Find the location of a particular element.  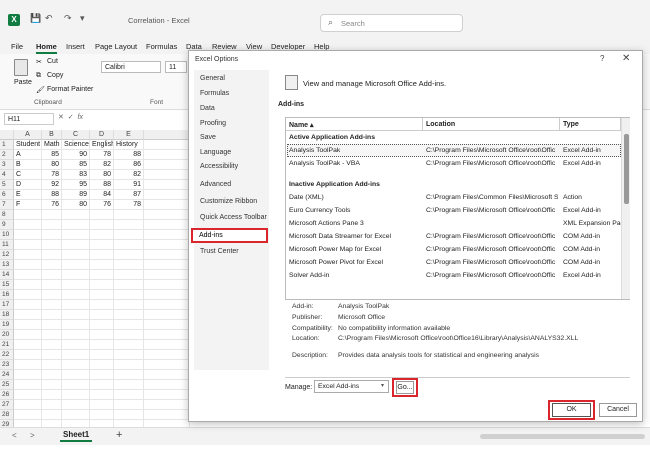

save-icon: 💾 is located at coordinates (35, 18).